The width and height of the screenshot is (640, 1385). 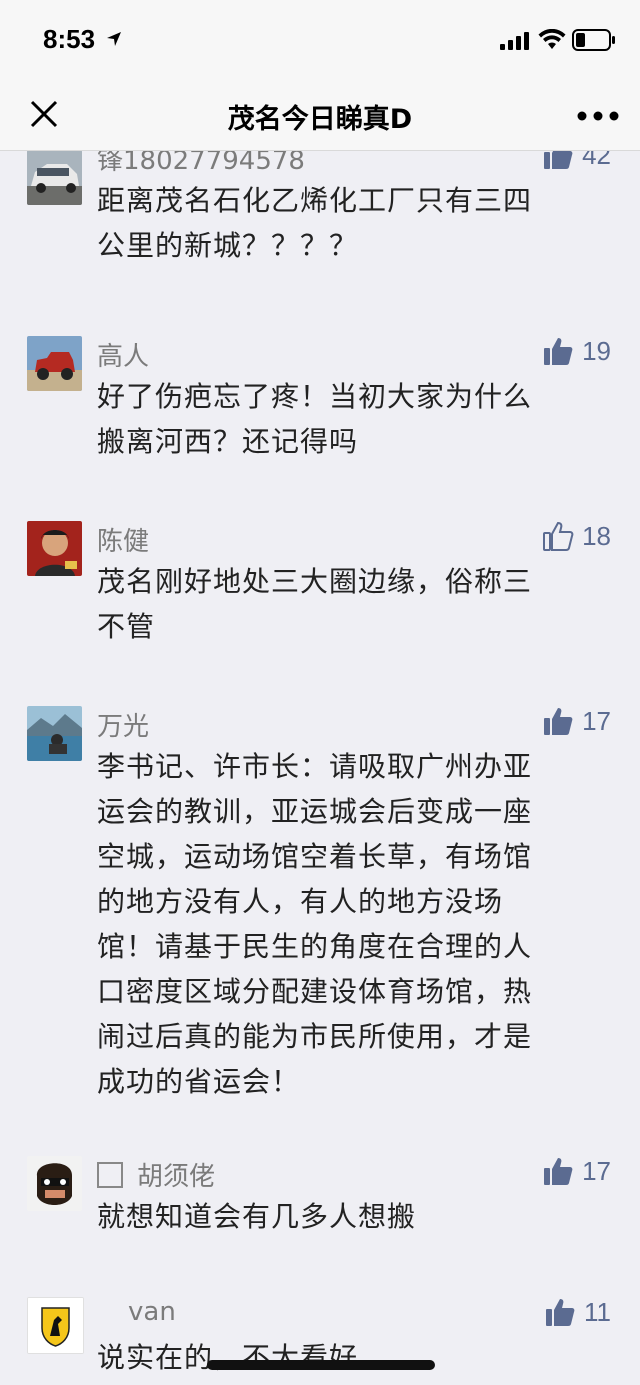 I want to click on battery-icon, so click(x=593, y=40).